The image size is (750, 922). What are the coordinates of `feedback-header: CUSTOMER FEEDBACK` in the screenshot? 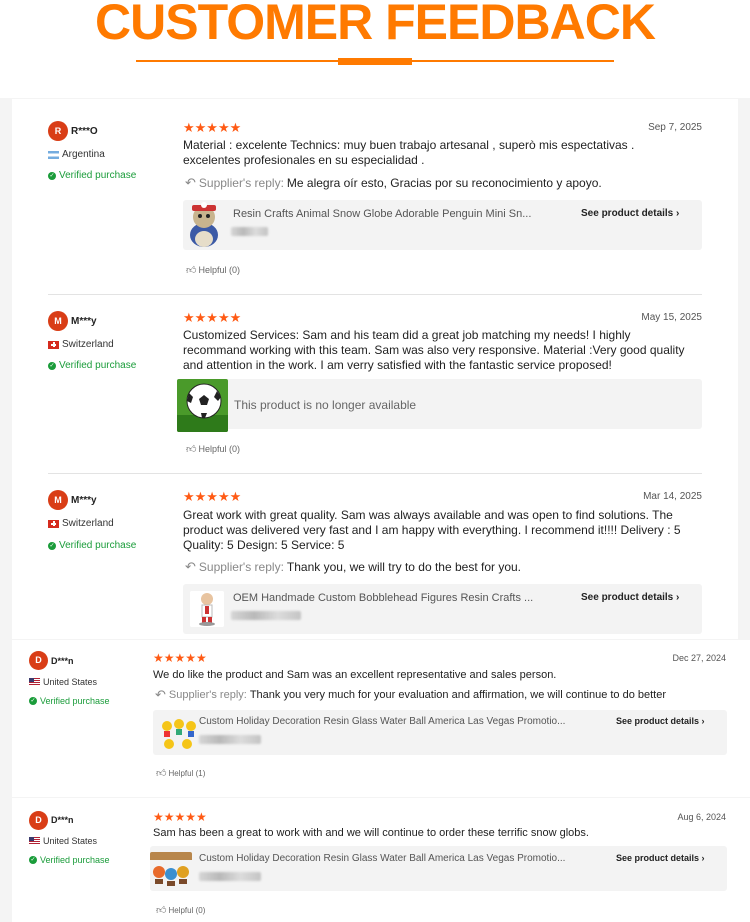 It's located at (375, 49).